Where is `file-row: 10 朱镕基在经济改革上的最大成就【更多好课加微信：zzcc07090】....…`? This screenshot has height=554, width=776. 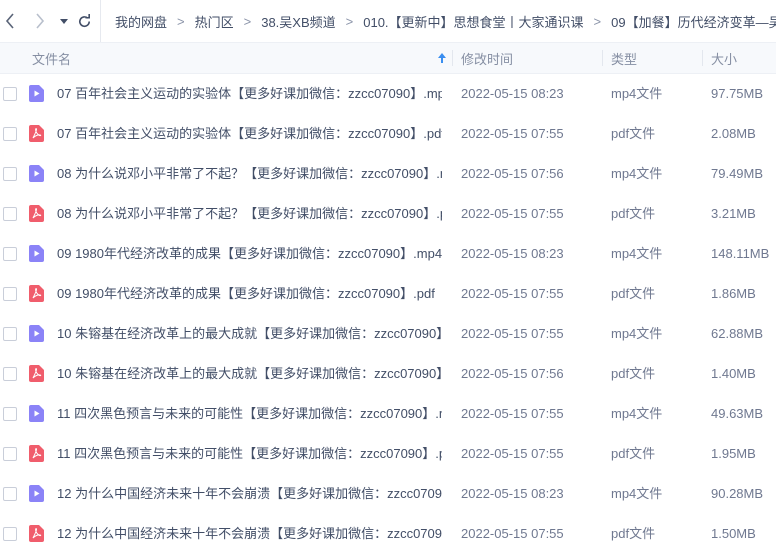 file-row: 10 朱镕基在经济改革上的最大成就【更多好课加微信：zzcc07090】....… is located at coordinates (388, 334).